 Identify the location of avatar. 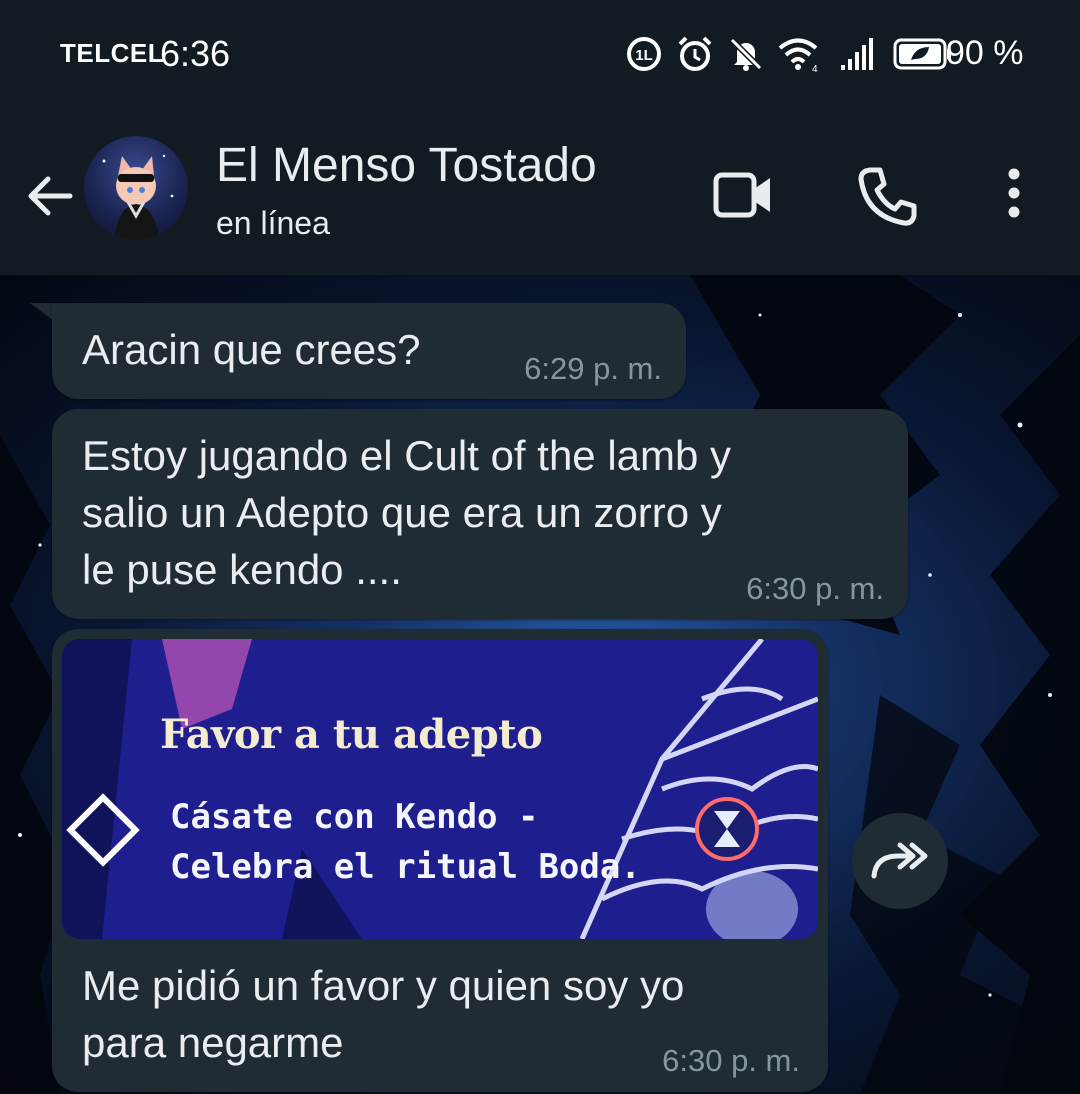
(136, 188).